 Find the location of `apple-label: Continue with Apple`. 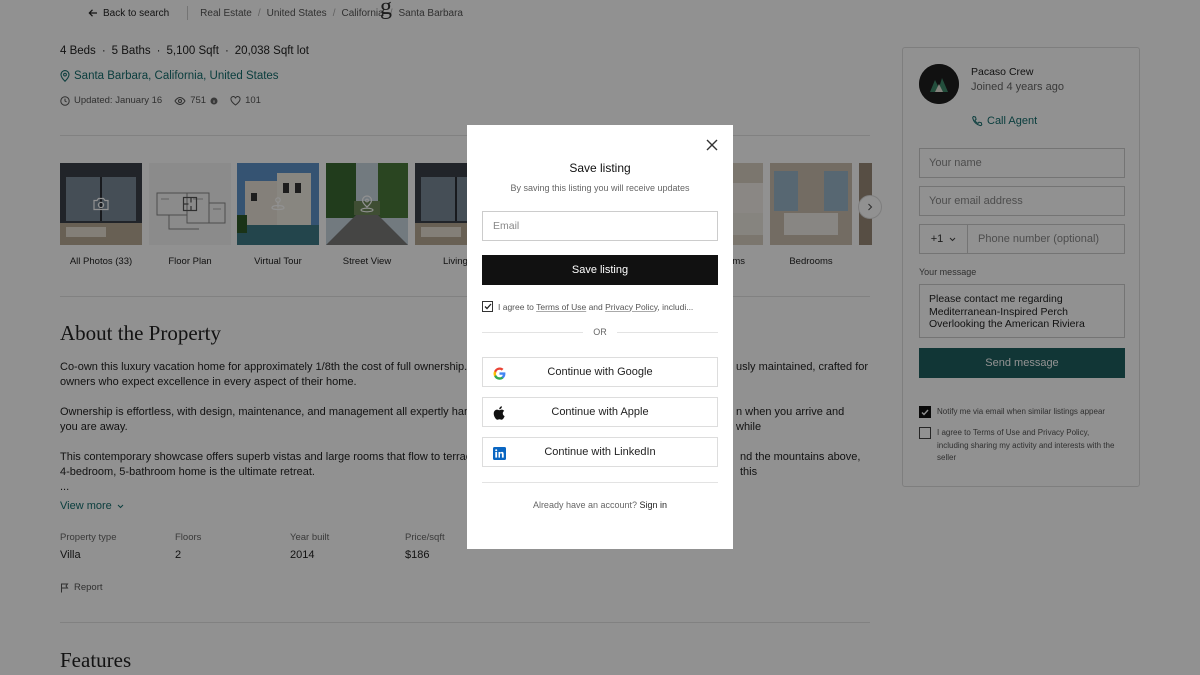

apple-label: Continue with Apple is located at coordinates (600, 412).